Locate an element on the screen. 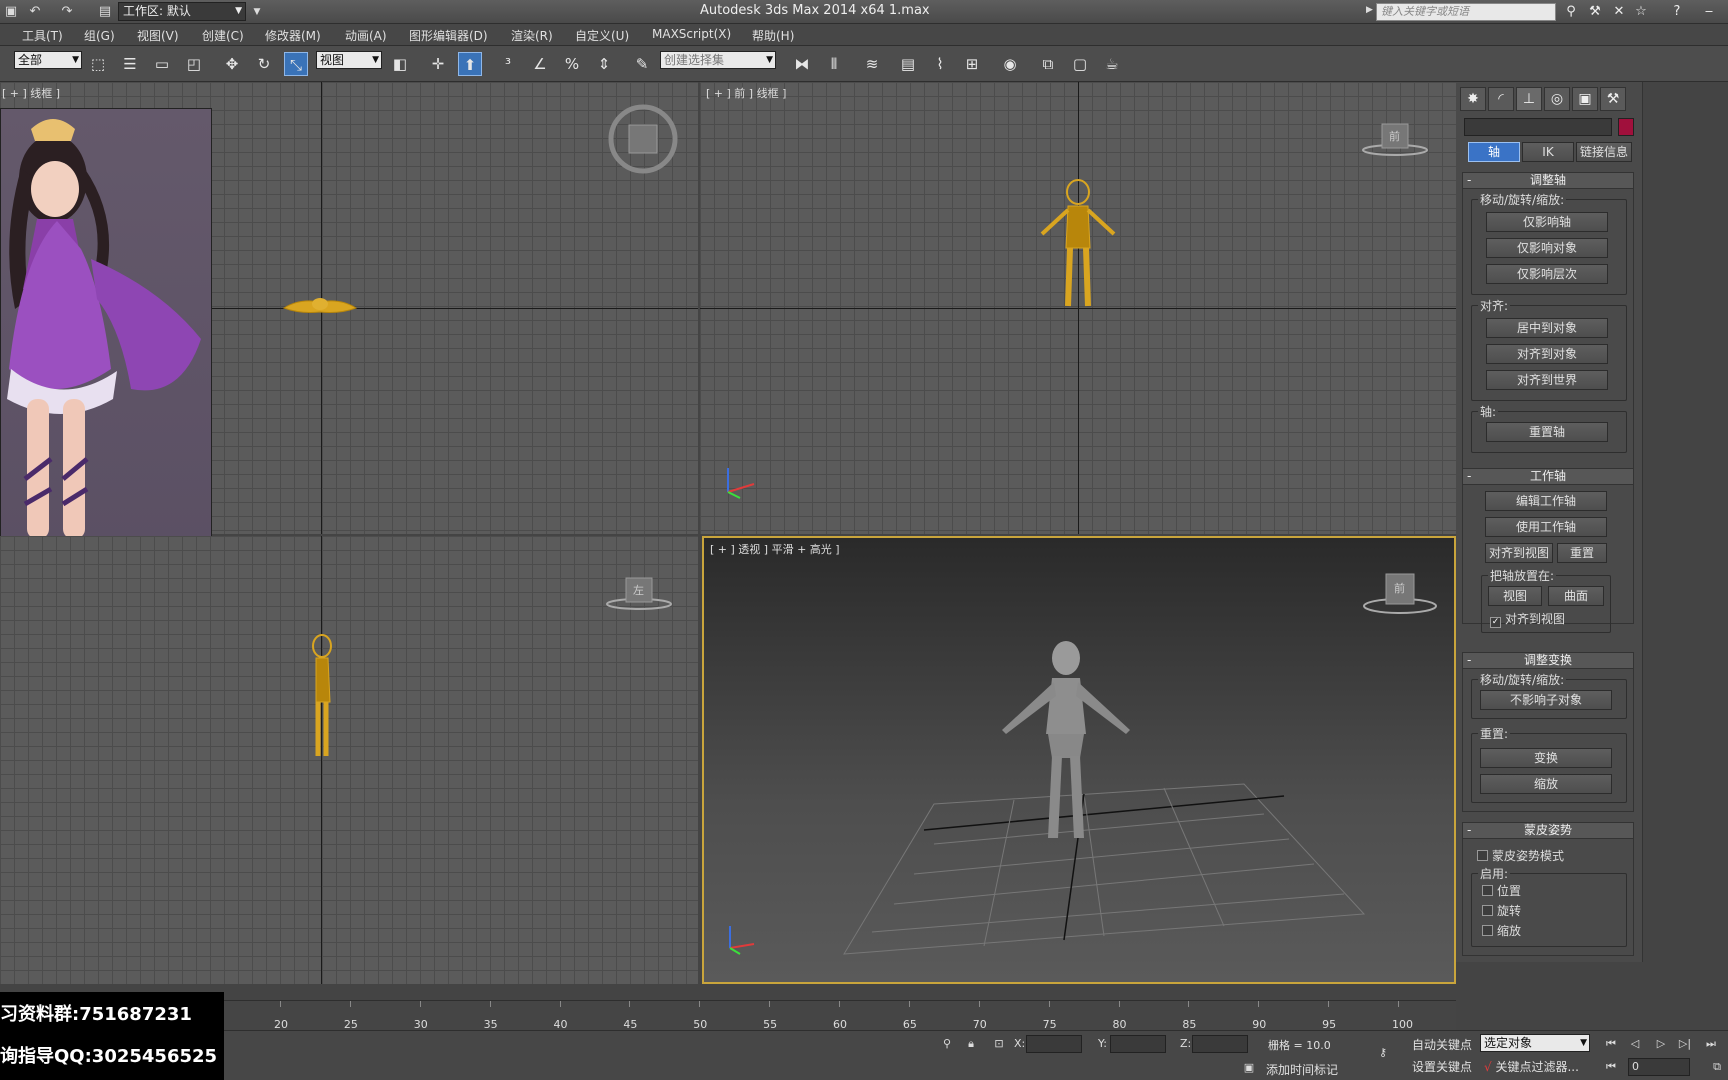 The width and height of the screenshot is (1728, 1080). tab-ik: IK is located at coordinates (1548, 152).